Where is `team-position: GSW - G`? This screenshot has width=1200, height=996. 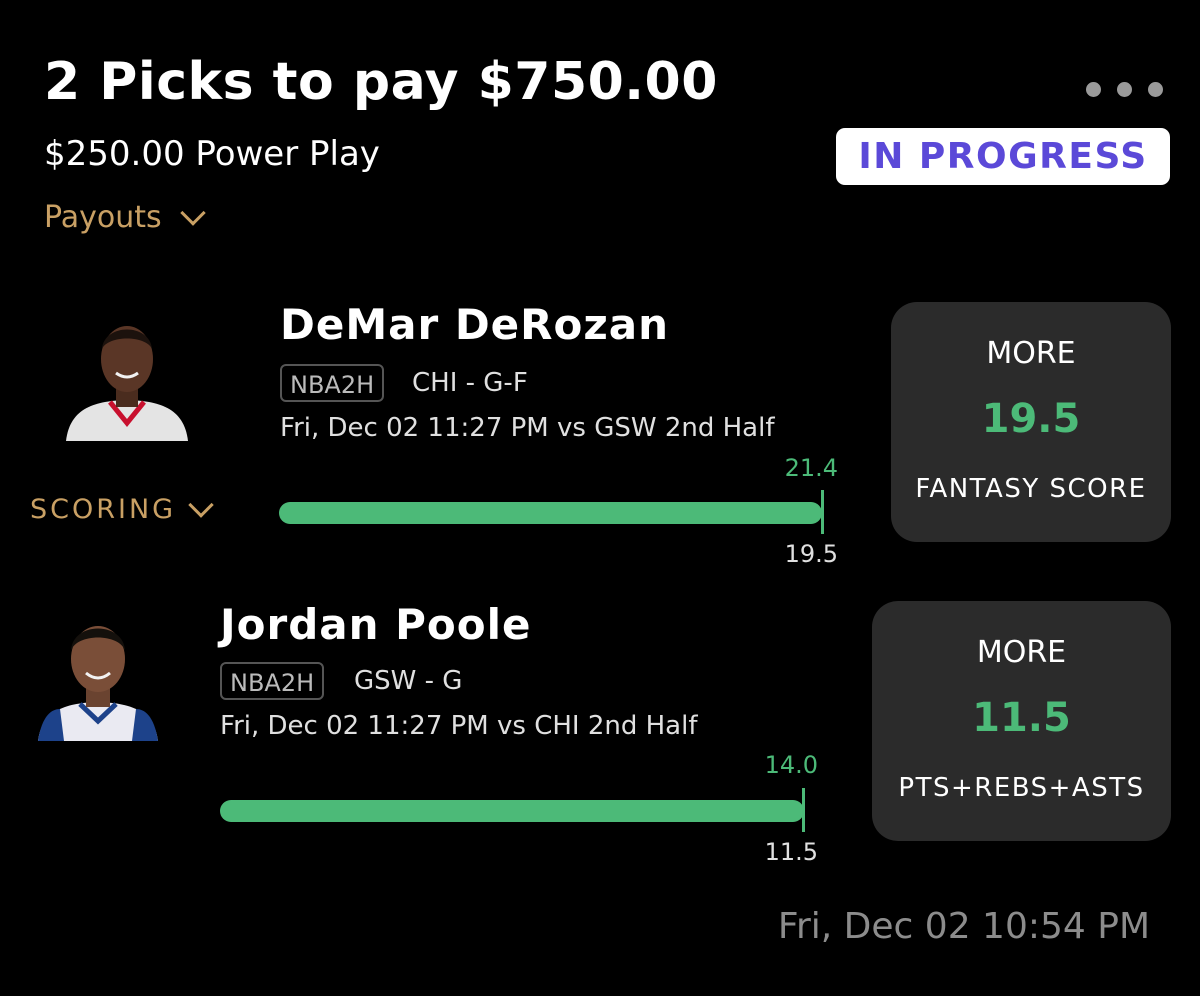 team-position: GSW - G is located at coordinates (408, 681).